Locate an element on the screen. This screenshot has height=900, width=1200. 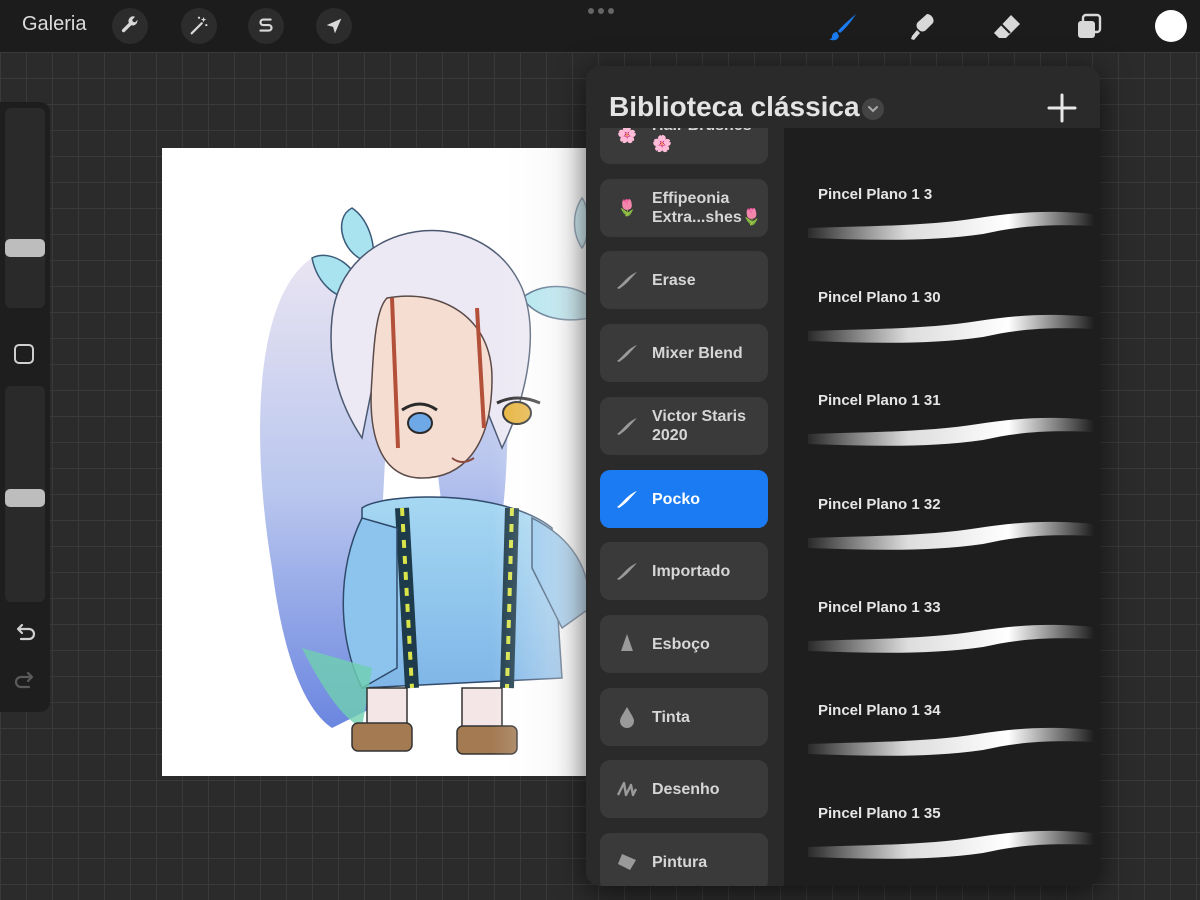
brush-item: Pincel Plano 1 32 is located at coordinates (942, 538).